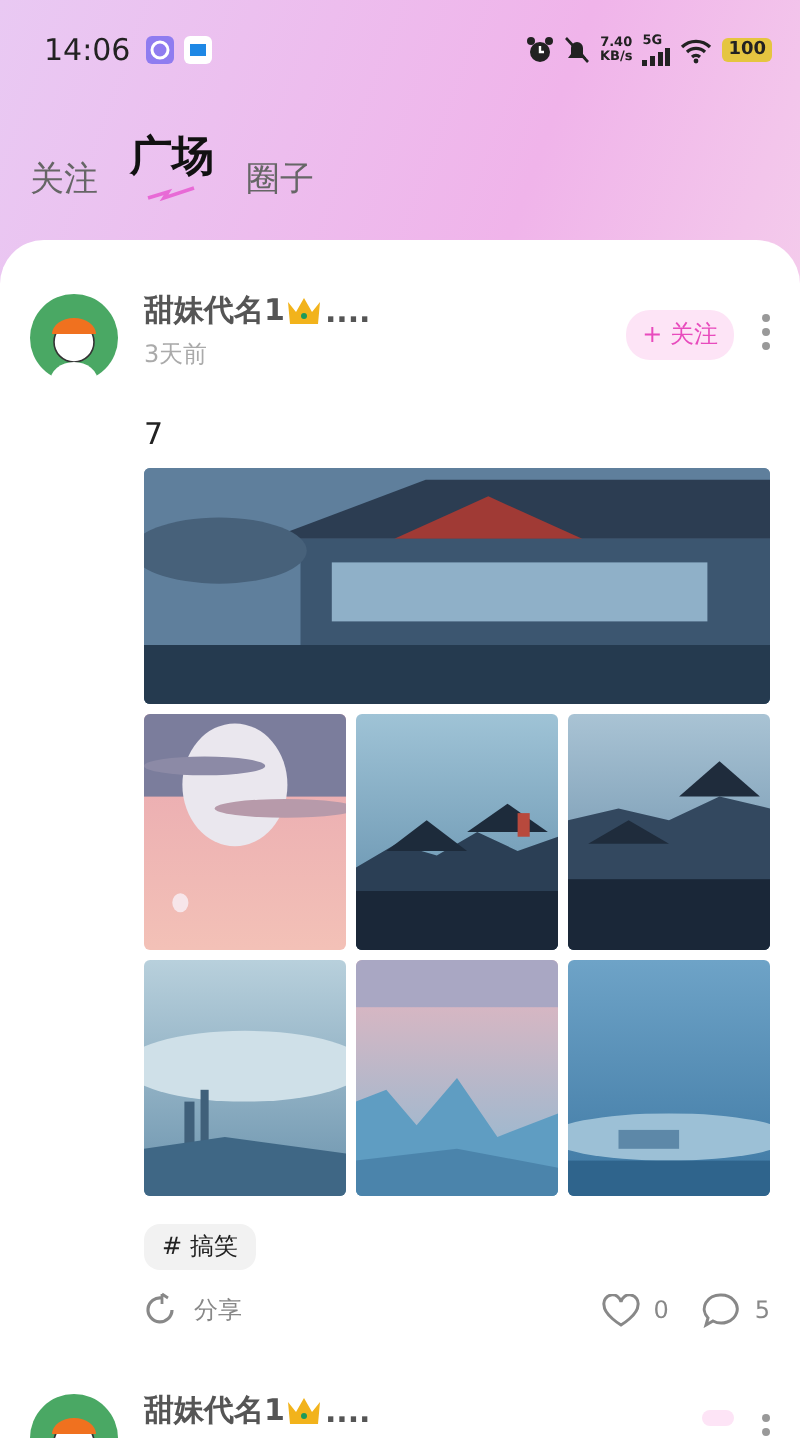  I want to click on tab-underline-icon, so click(172, 194).